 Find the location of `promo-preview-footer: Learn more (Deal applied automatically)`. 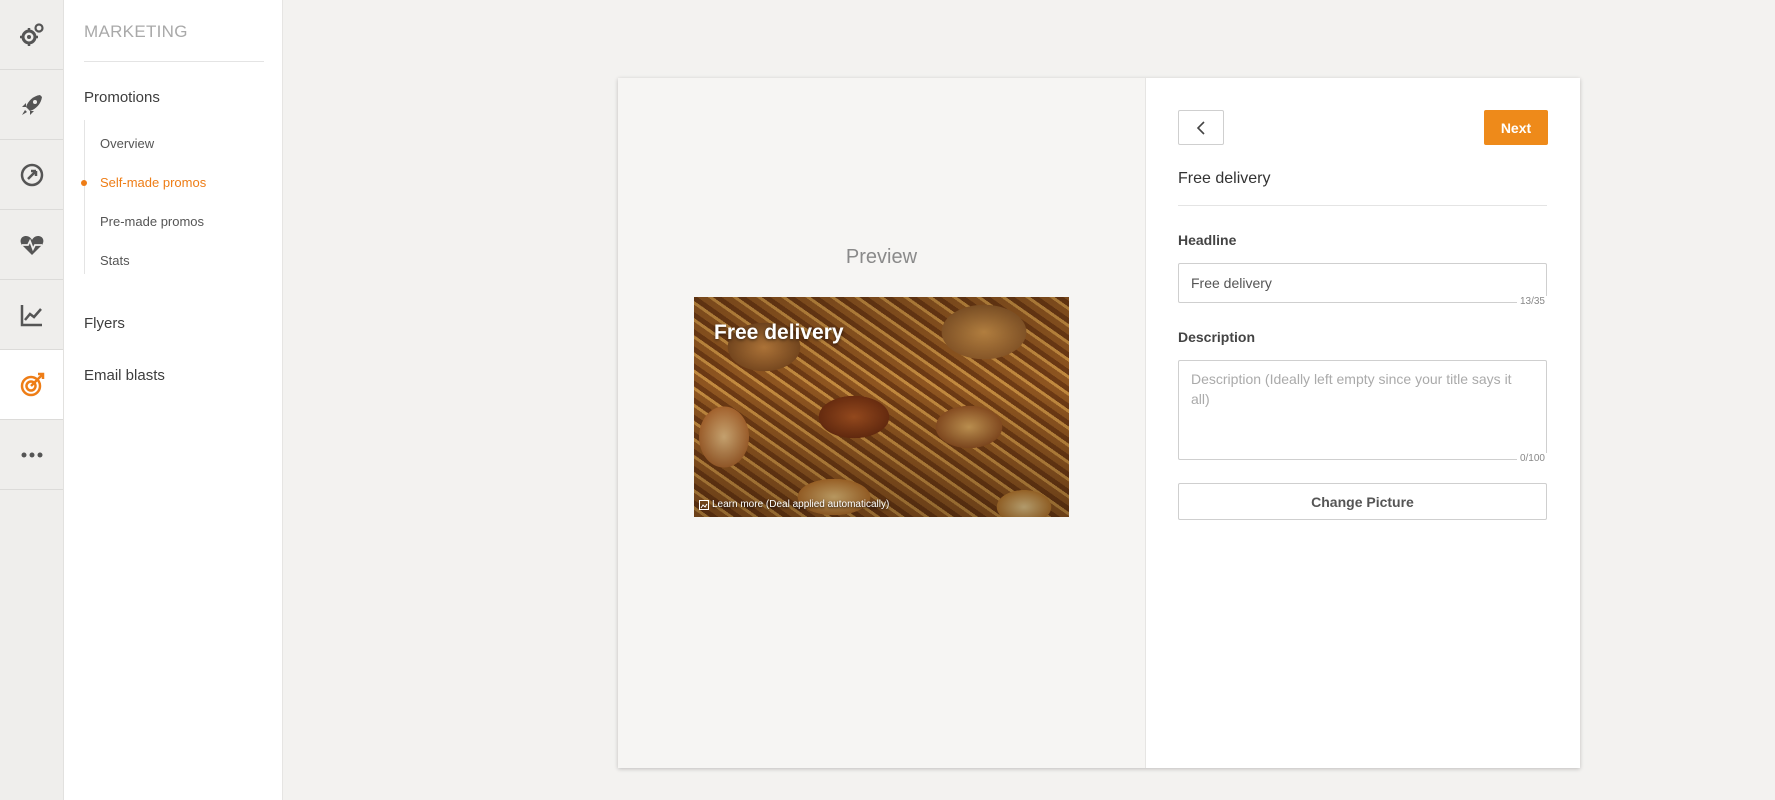

promo-preview-footer: Learn more (Deal applied automatically) is located at coordinates (794, 504).